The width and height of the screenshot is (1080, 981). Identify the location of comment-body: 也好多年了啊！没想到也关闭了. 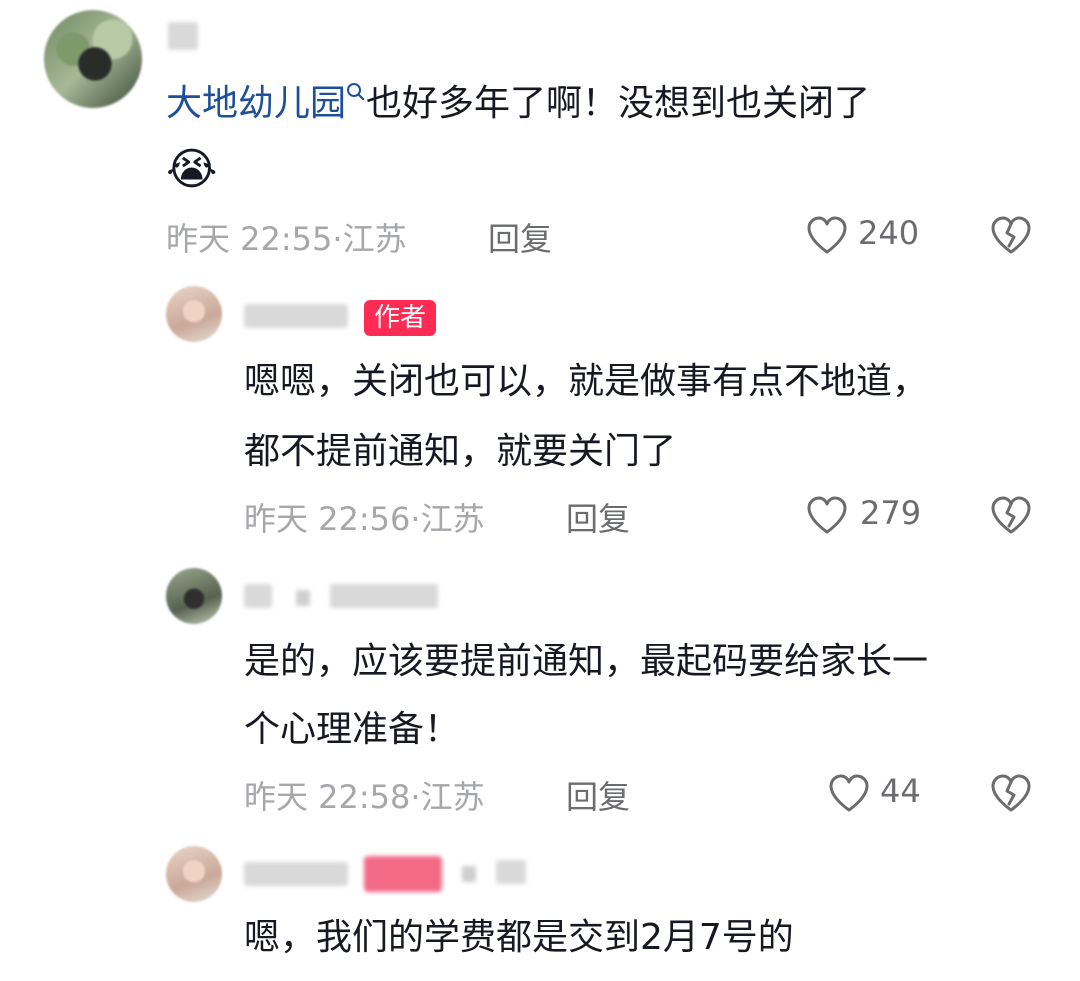
(618, 103).